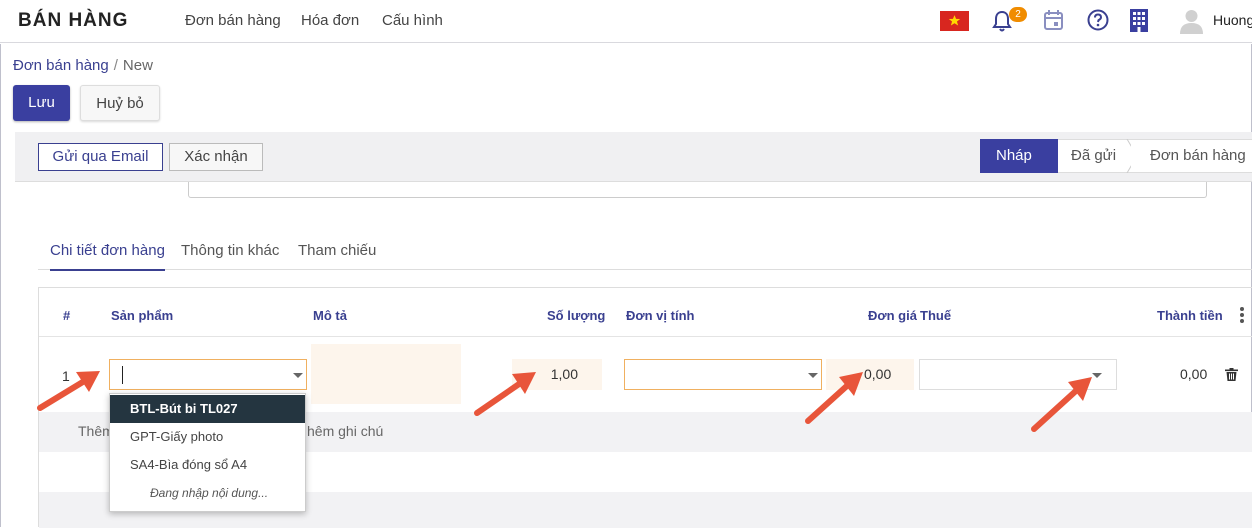 This screenshot has height=528, width=1252. I want to click on column-header-index: #, so click(67, 315).